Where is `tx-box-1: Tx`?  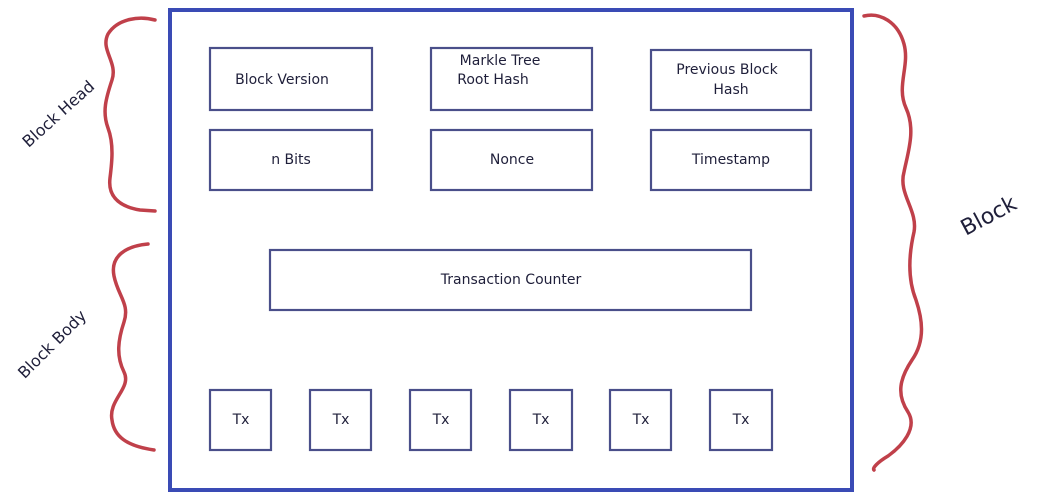 tx-box-1: Tx is located at coordinates (240, 420).